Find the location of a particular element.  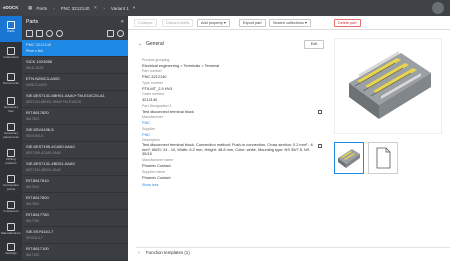

search-collections-button: Search collections ▾ is located at coordinates (290, 23).